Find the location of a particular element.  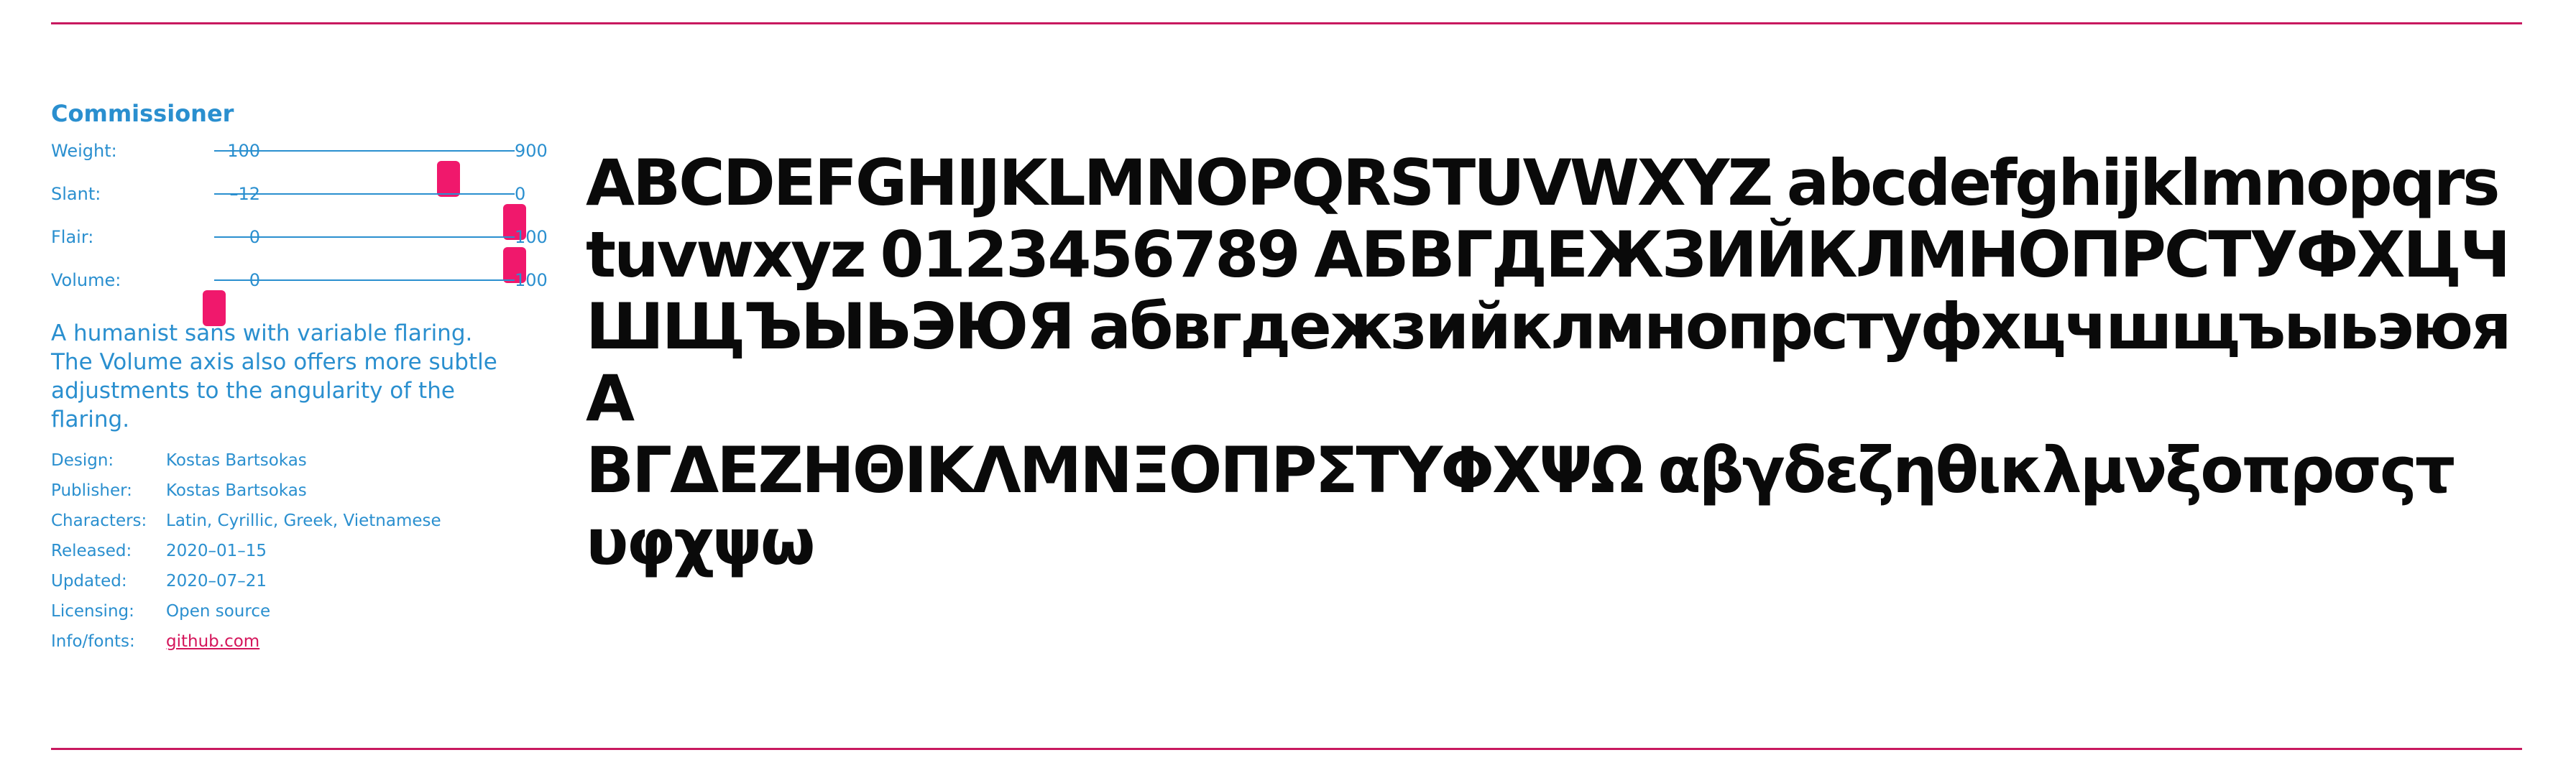

specimen-line: υφχψω is located at coordinates (700, 542).